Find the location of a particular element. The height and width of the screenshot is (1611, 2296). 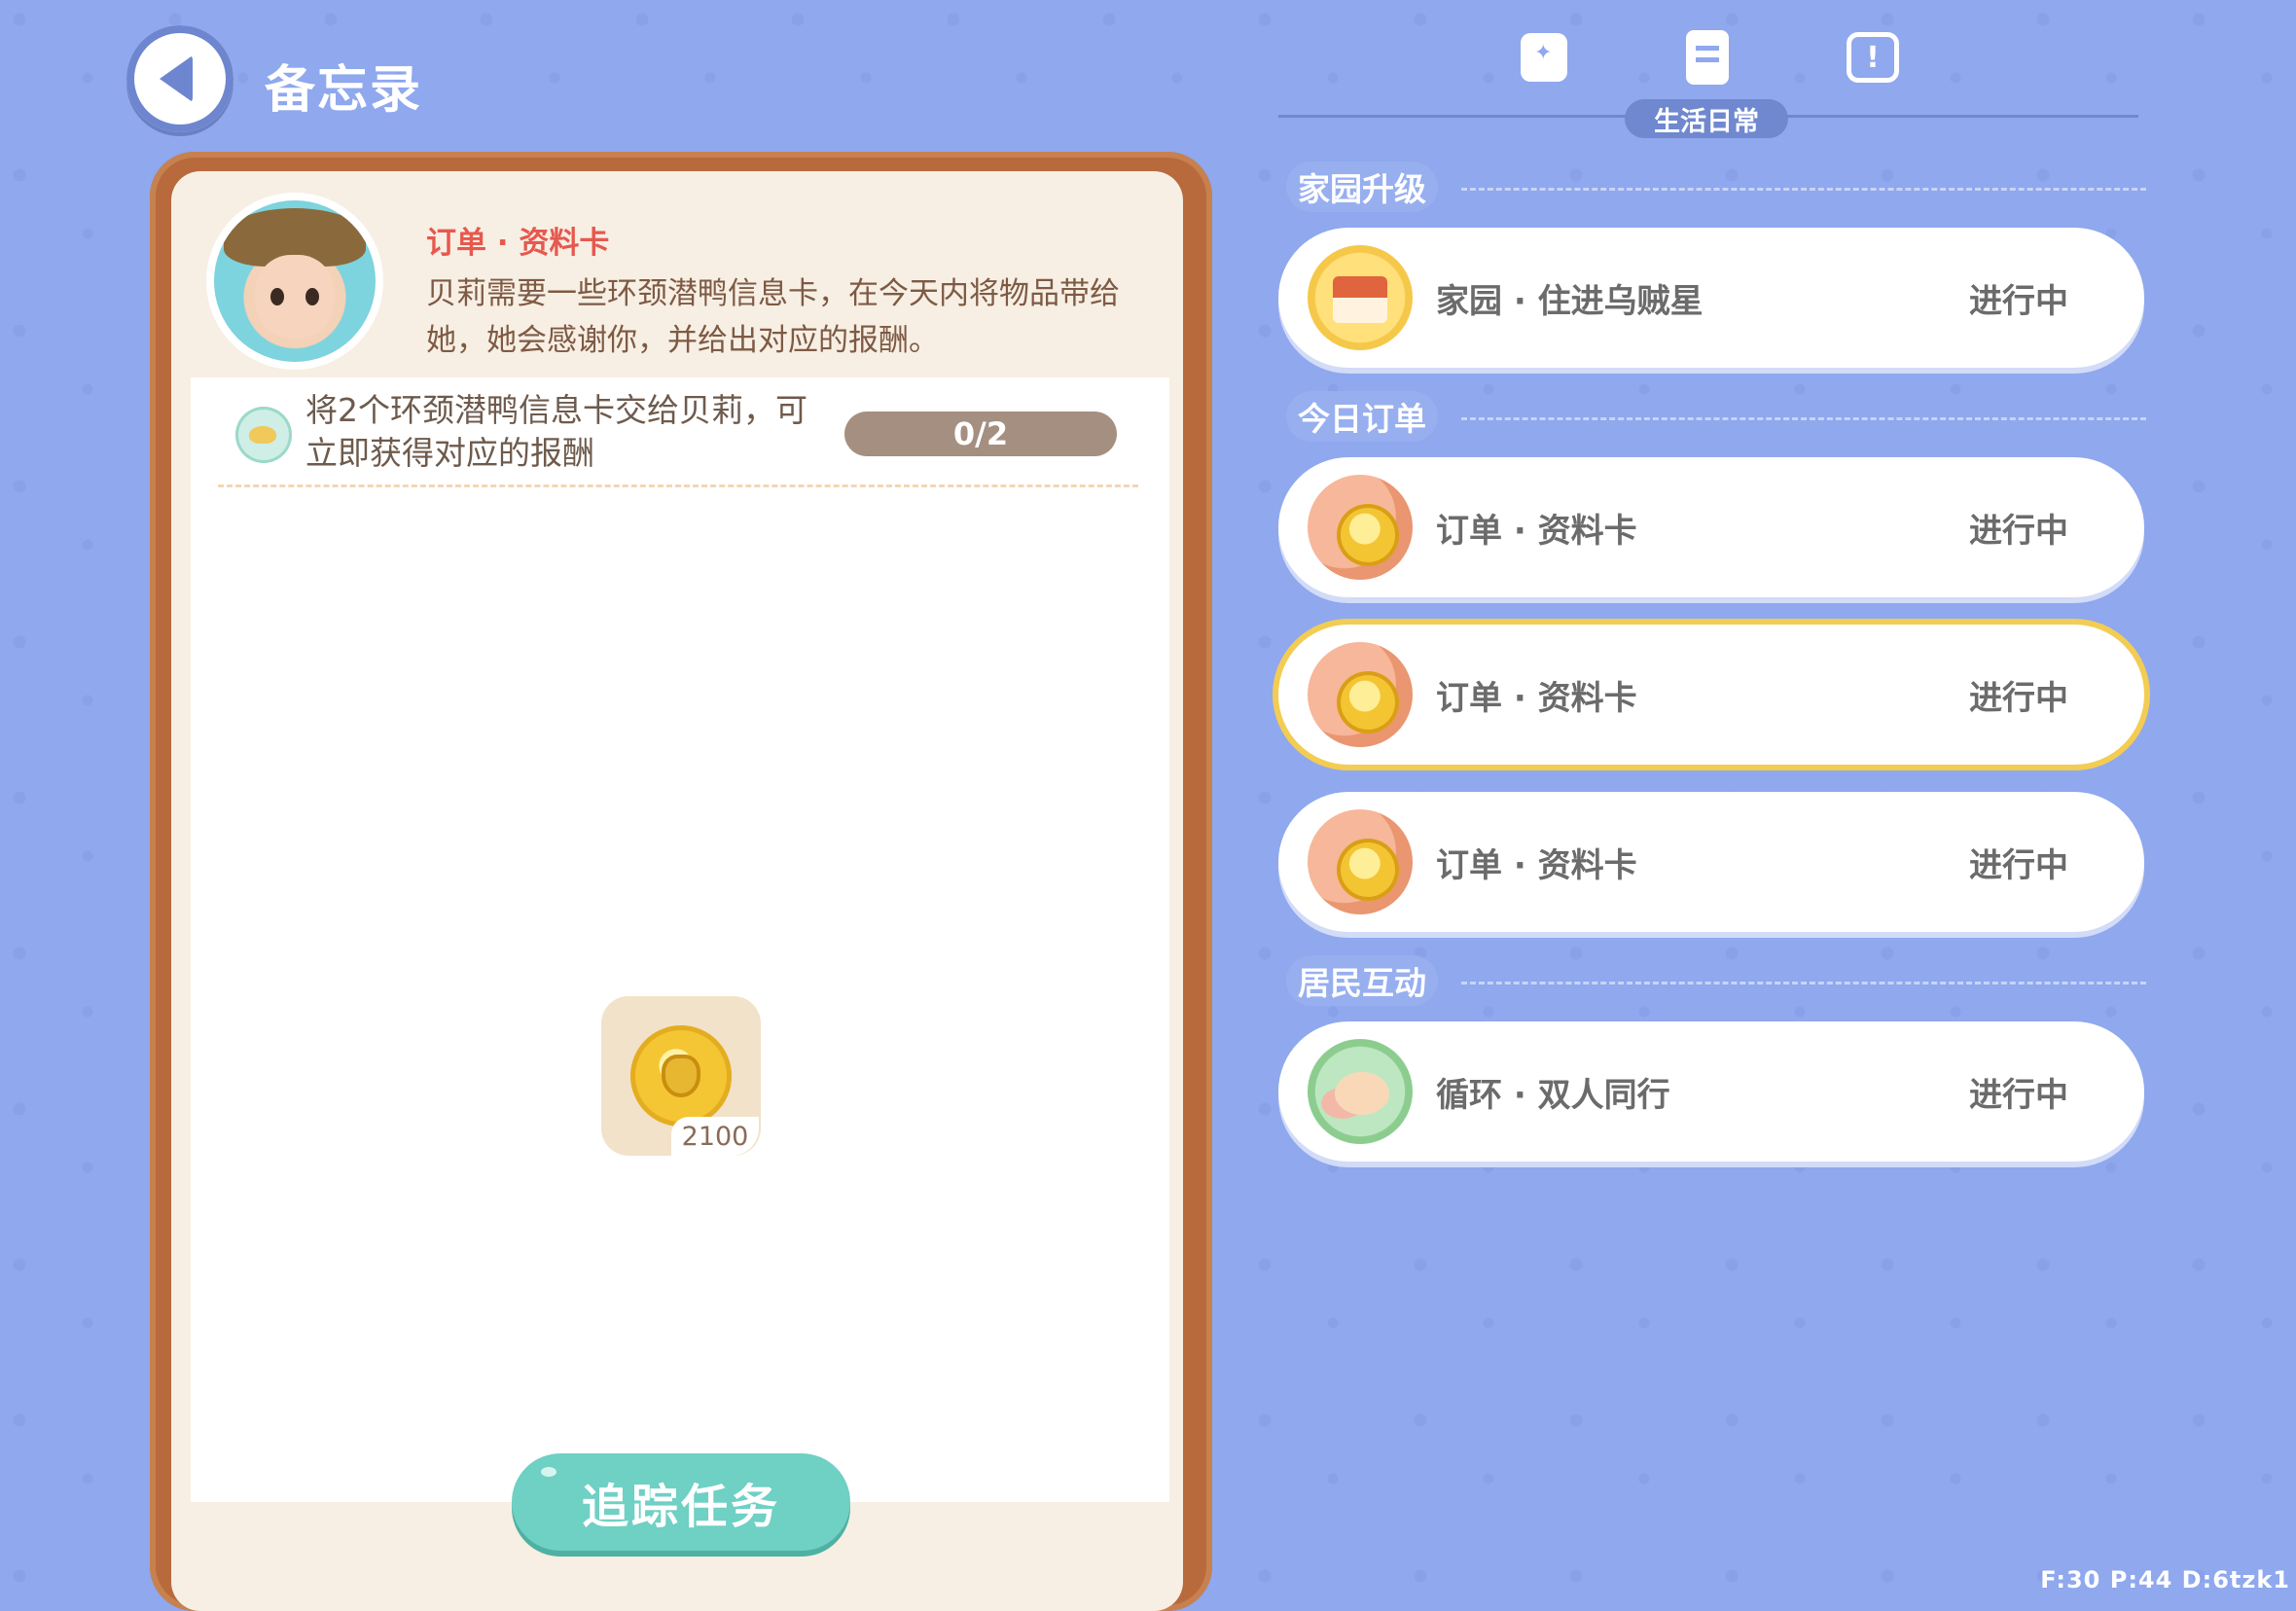

section-label-orders: 今日订单 is located at coordinates (1362, 416).